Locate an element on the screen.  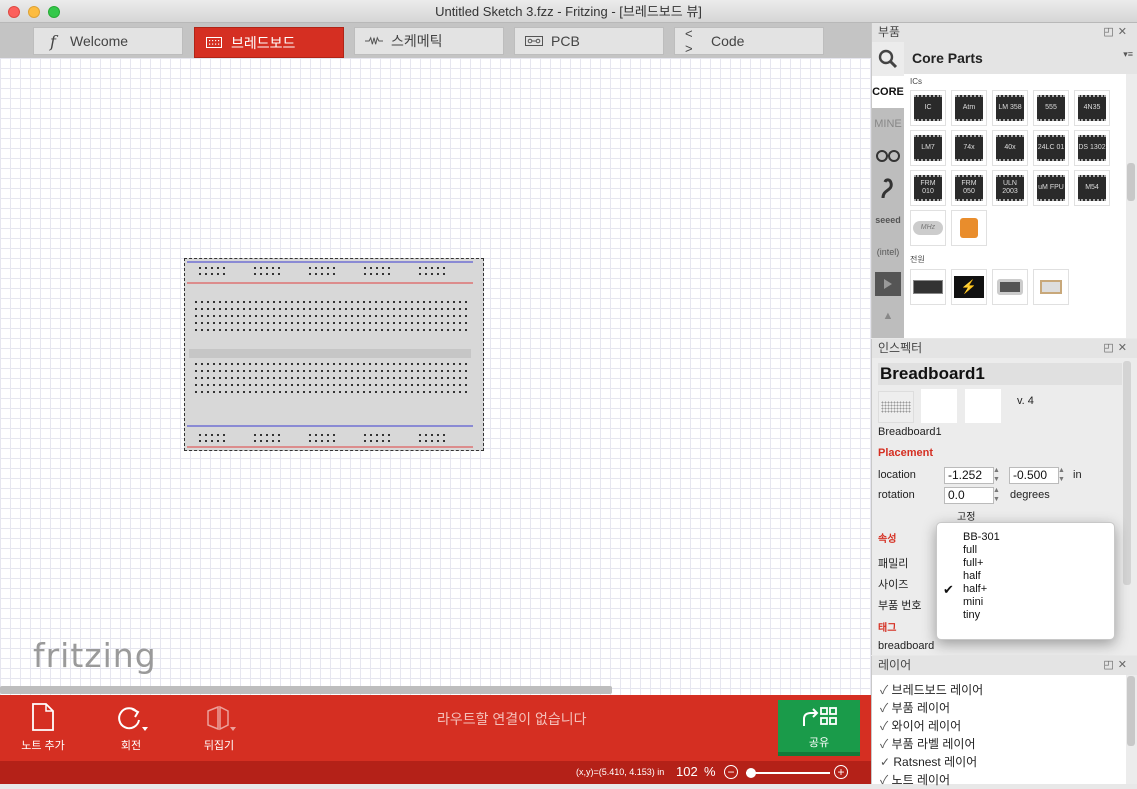
rotation-stepper: ▲ ▼ is located at coordinates (996, 495).